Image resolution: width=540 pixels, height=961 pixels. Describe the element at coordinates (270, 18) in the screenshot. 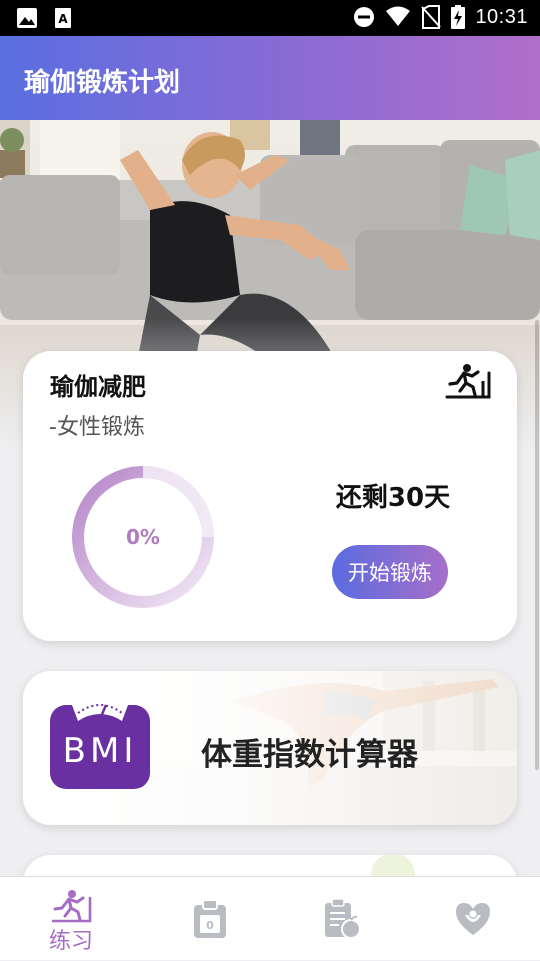

I see `status-bar: A 10:31` at that location.